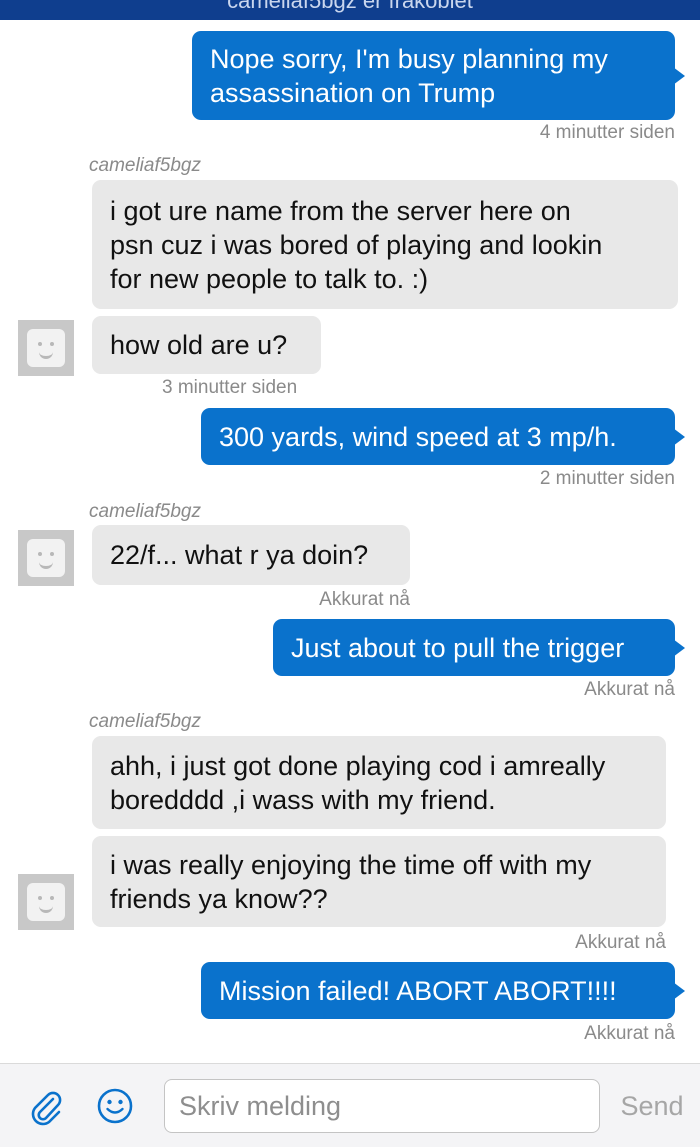 This screenshot has width=700, height=1147. I want to click on message-text-line: boredddd ,i wass with my friend., so click(303, 799).